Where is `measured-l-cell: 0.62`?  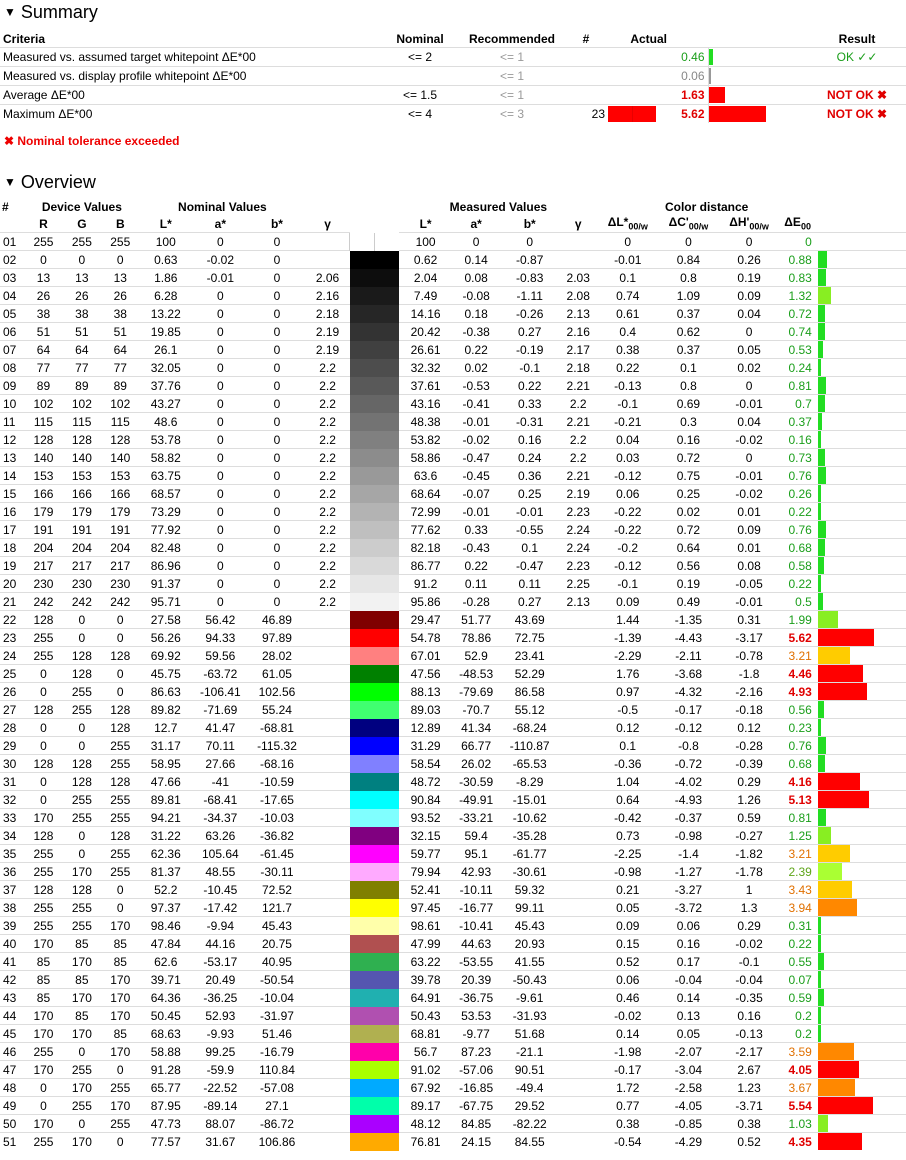 measured-l-cell: 0.62 is located at coordinates (425, 259).